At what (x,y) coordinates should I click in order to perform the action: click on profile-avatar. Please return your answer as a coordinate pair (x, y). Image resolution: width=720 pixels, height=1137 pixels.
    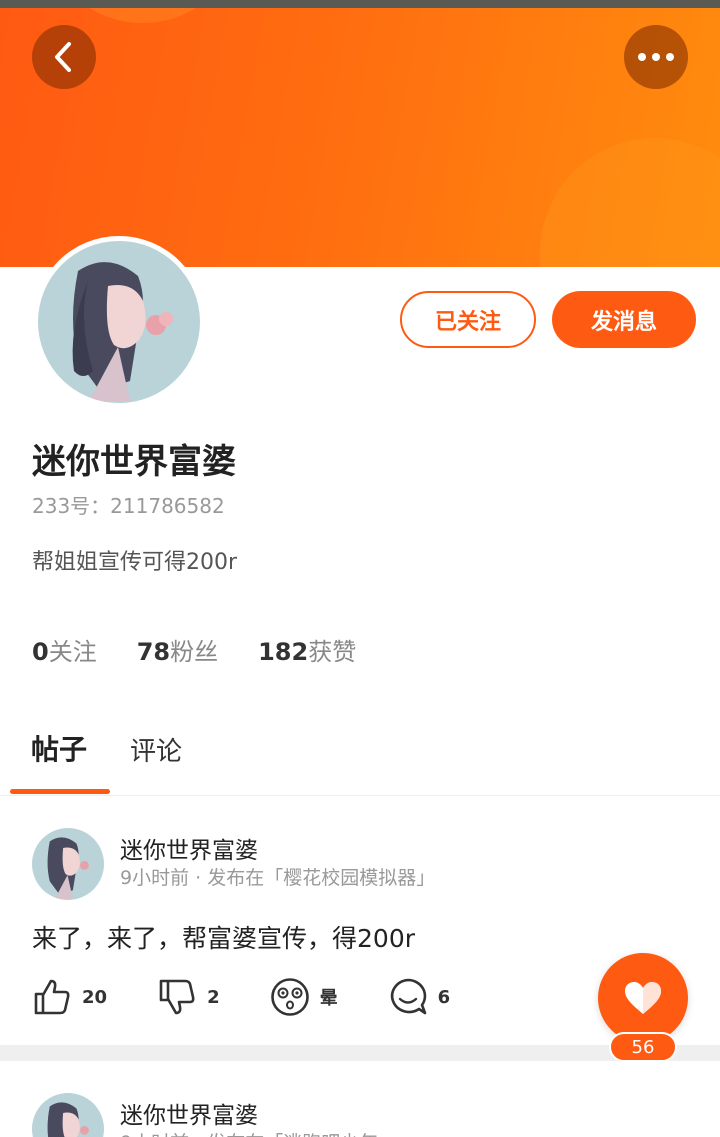
    Looking at the image, I should click on (119, 322).